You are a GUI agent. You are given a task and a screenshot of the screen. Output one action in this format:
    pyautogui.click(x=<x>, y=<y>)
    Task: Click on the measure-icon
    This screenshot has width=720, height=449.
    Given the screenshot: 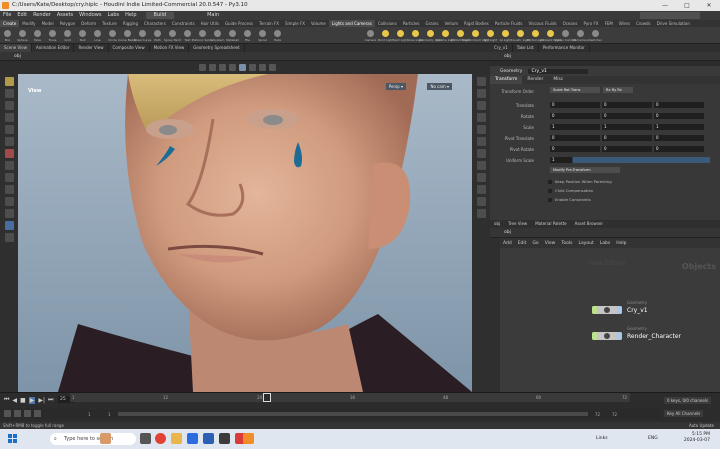 What is the action you would take?
    pyautogui.click(x=9, y=189)
    